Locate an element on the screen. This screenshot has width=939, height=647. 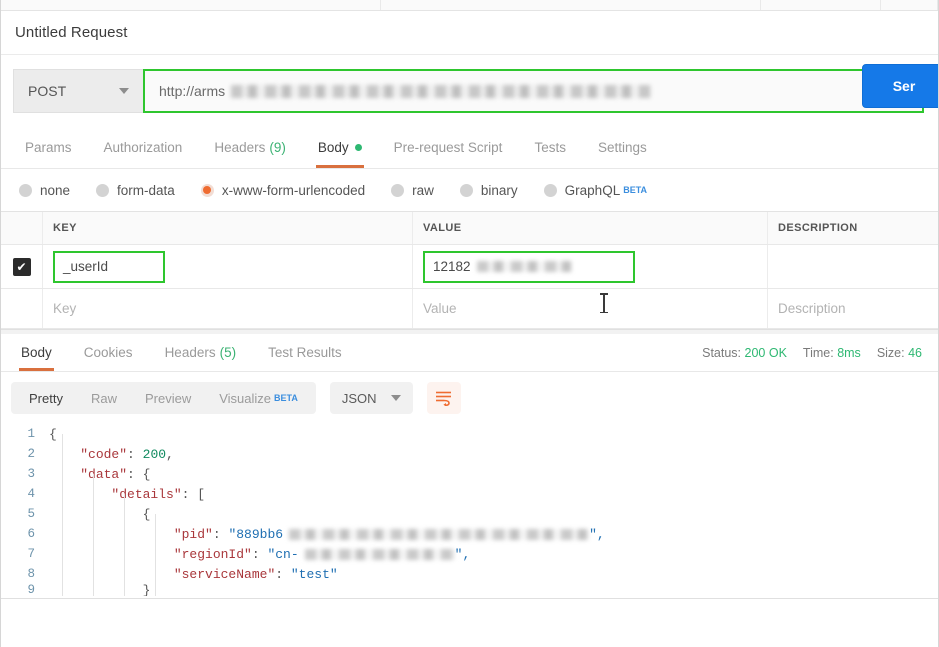
time-value: 8ms is located at coordinates (849, 353).